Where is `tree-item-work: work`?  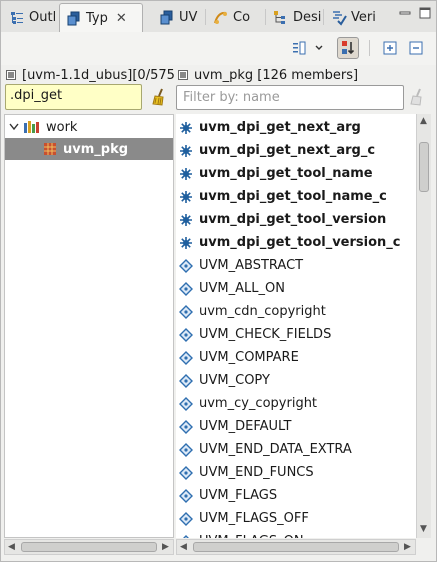 tree-item-work: work is located at coordinates (89, 127).